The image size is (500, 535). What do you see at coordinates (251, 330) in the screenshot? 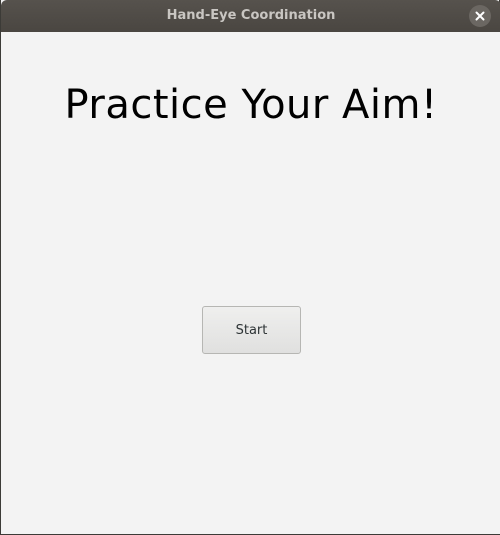
I see `start-button: Start` at bounding box center [251, 330].